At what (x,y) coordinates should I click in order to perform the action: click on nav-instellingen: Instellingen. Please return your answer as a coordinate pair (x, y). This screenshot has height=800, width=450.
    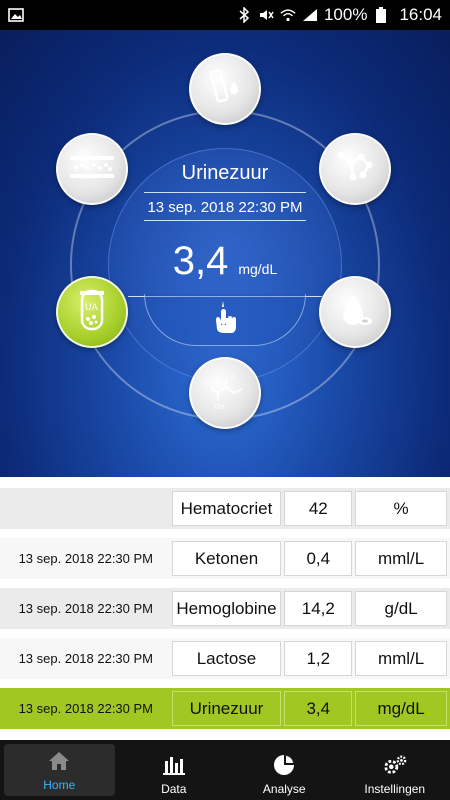
    Looking at the image, I should click on (395, 770).